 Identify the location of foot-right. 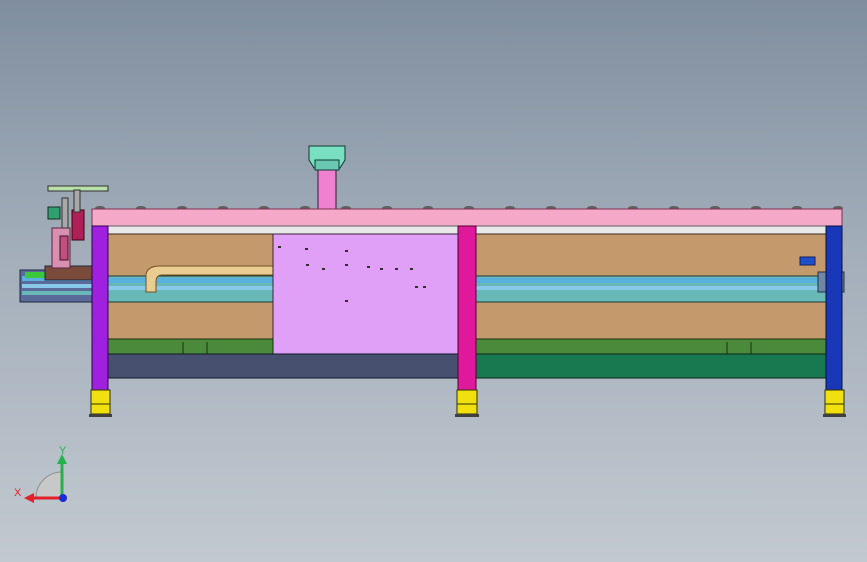
(834, 403).